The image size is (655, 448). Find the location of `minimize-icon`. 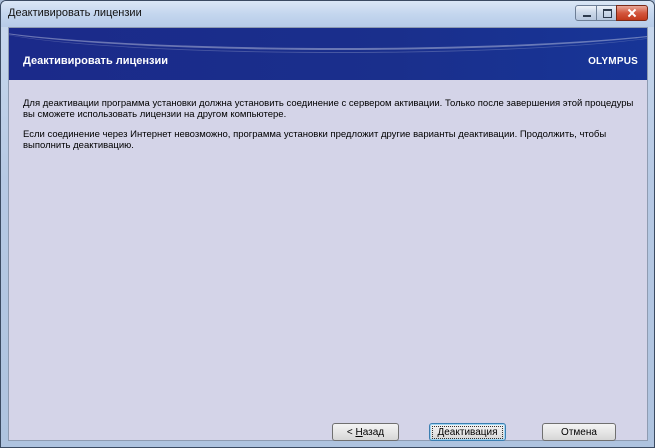

minimize-icon is located at coordinates (586, 13).